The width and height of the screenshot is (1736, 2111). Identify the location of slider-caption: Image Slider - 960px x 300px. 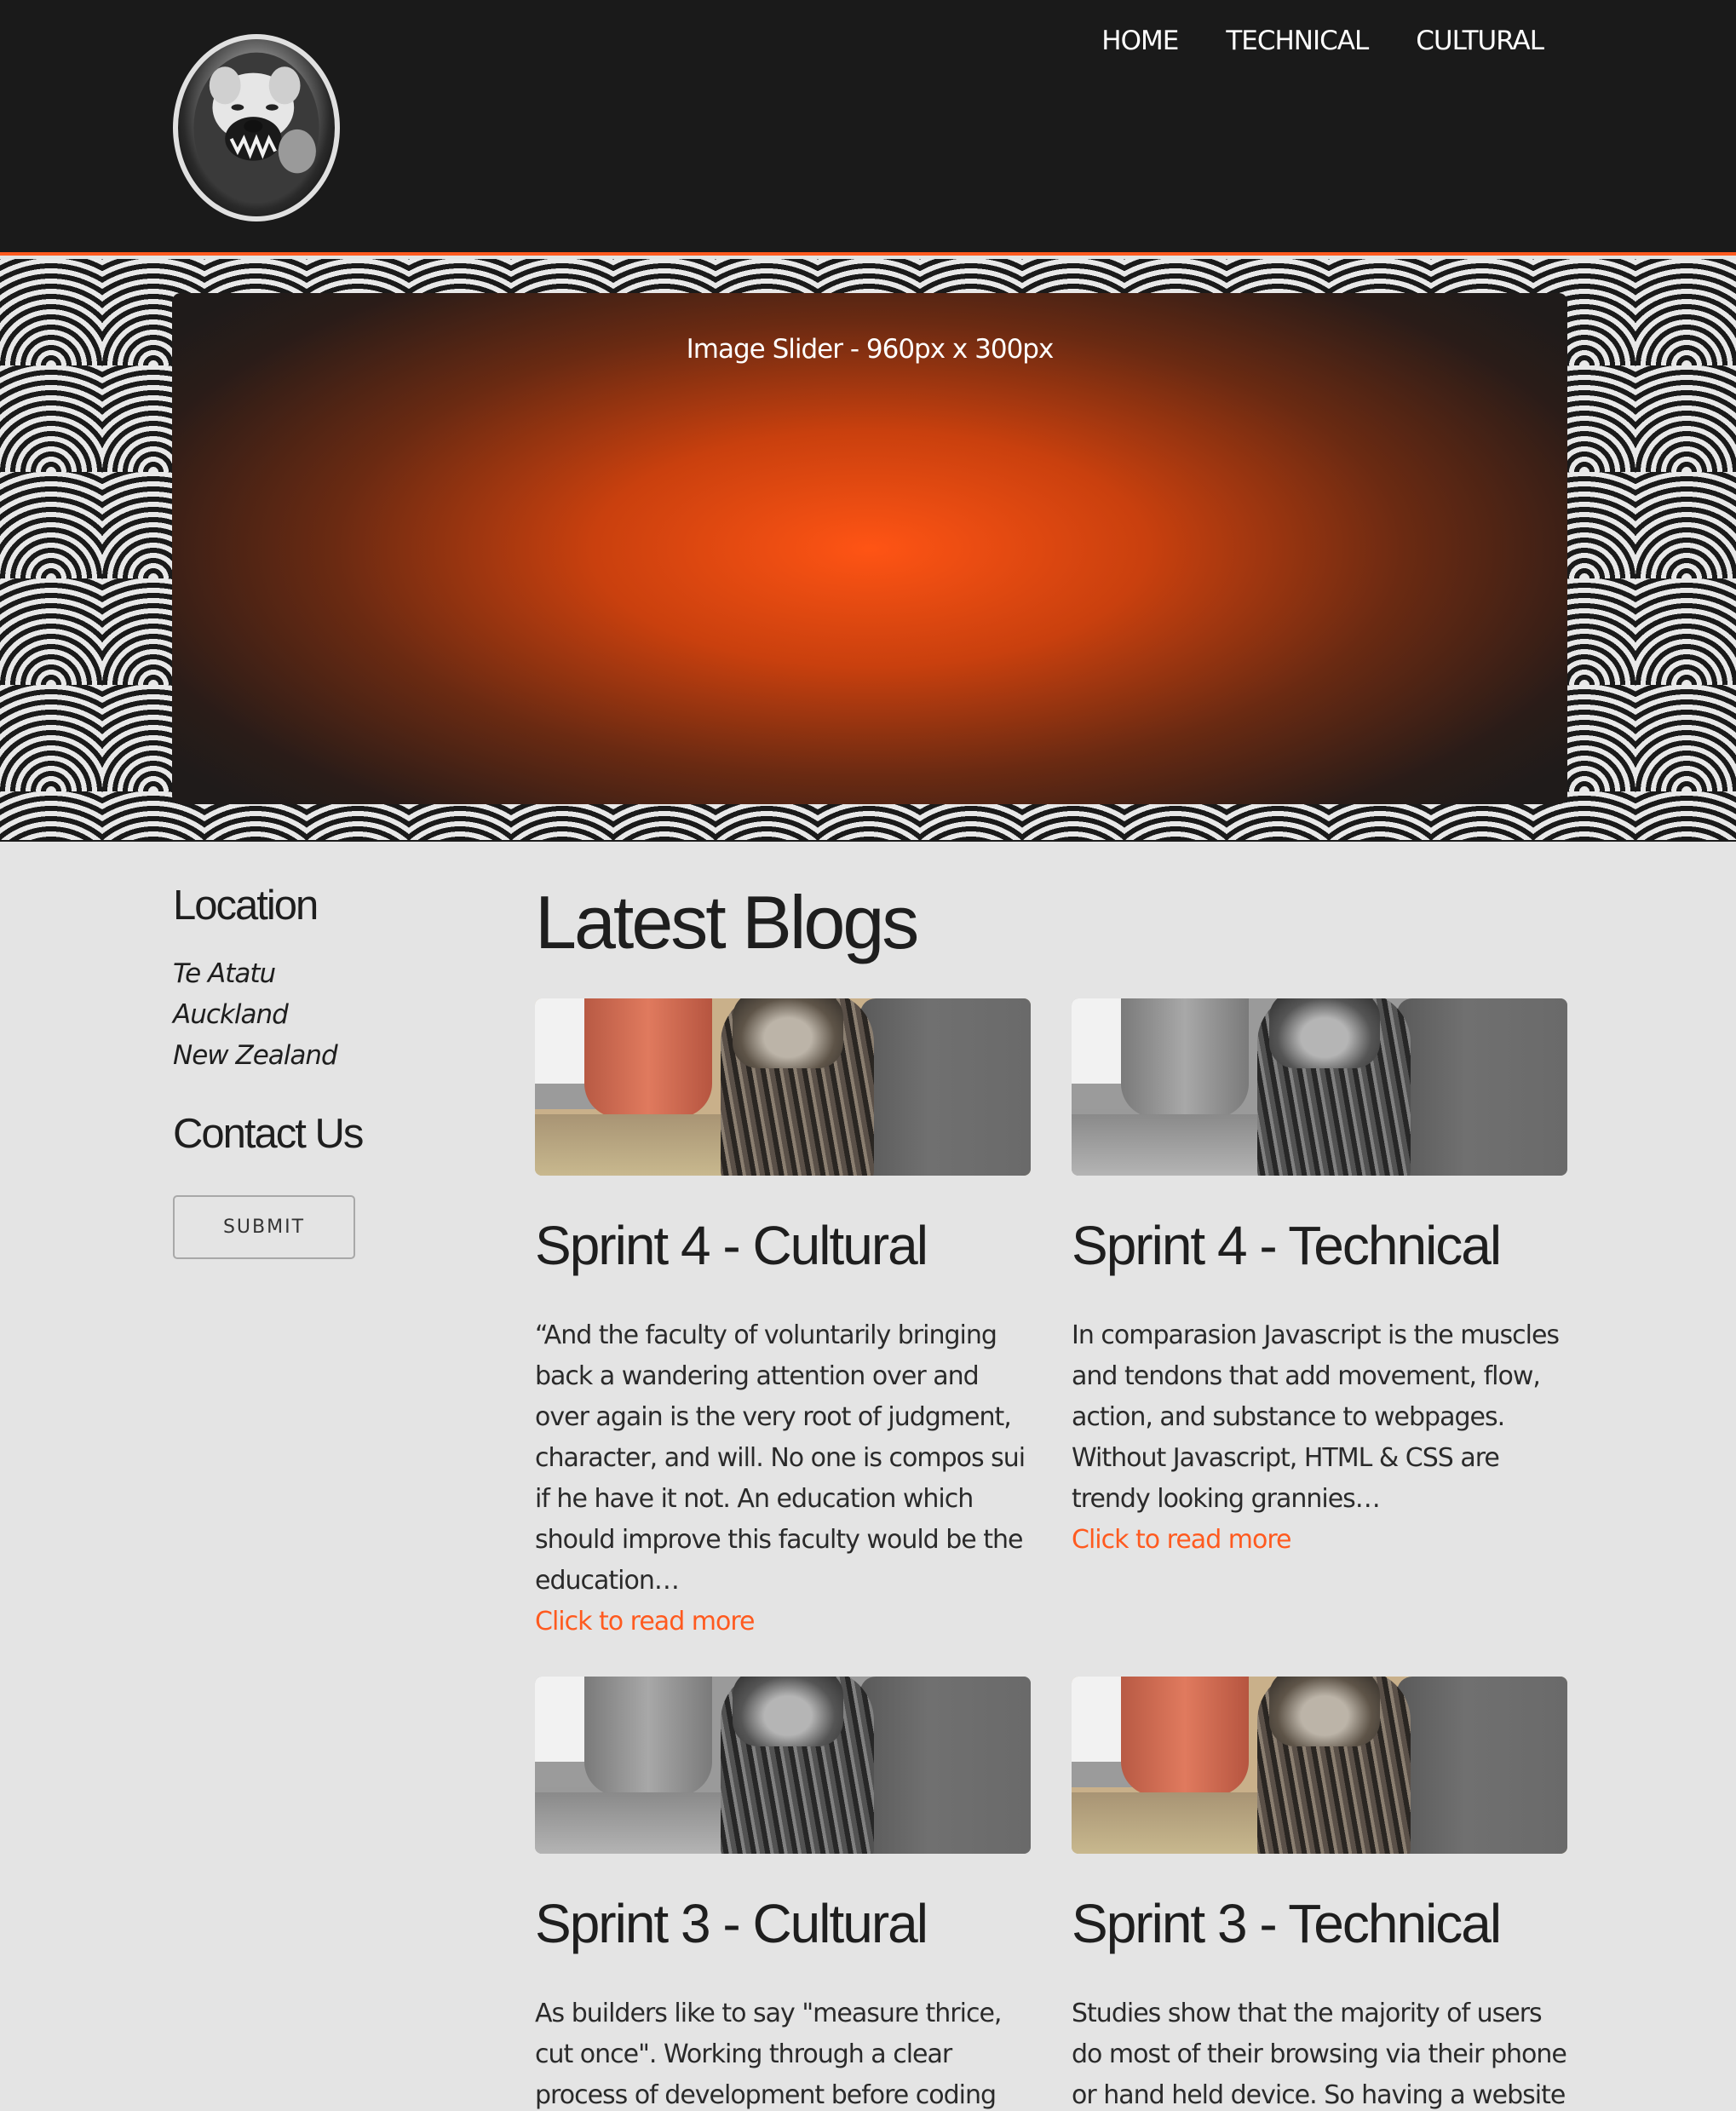
(870, 350).